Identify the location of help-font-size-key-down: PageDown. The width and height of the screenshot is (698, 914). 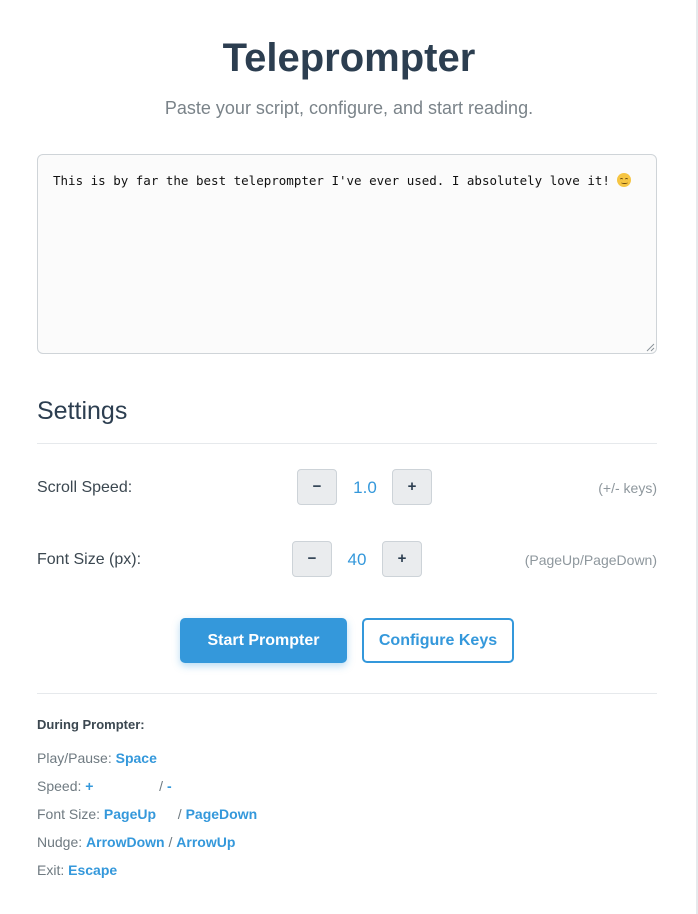
(221, 814).